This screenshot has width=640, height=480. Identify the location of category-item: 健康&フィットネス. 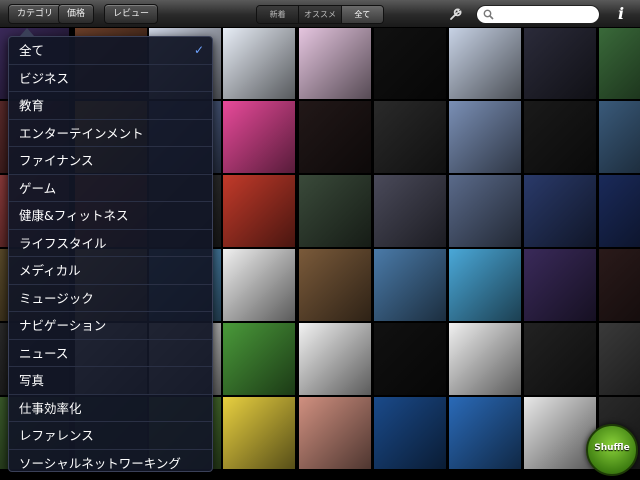
(110, 216).